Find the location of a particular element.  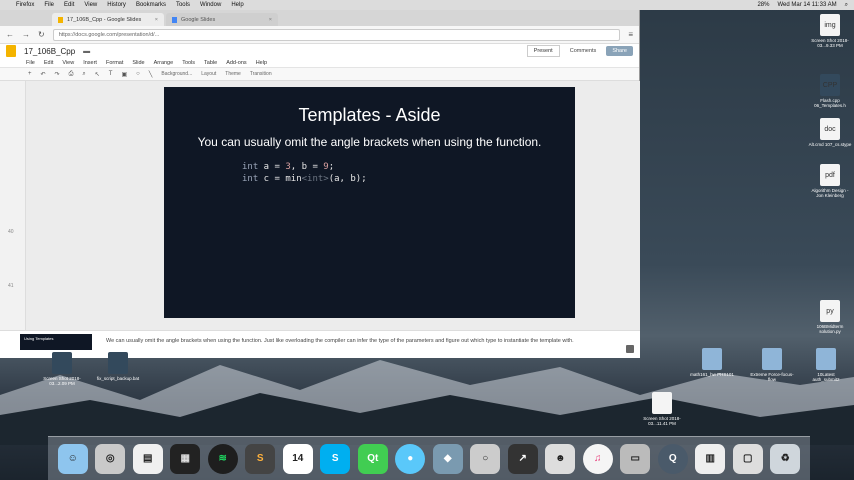

back-icon: ← is located at coordinates (10, 34).